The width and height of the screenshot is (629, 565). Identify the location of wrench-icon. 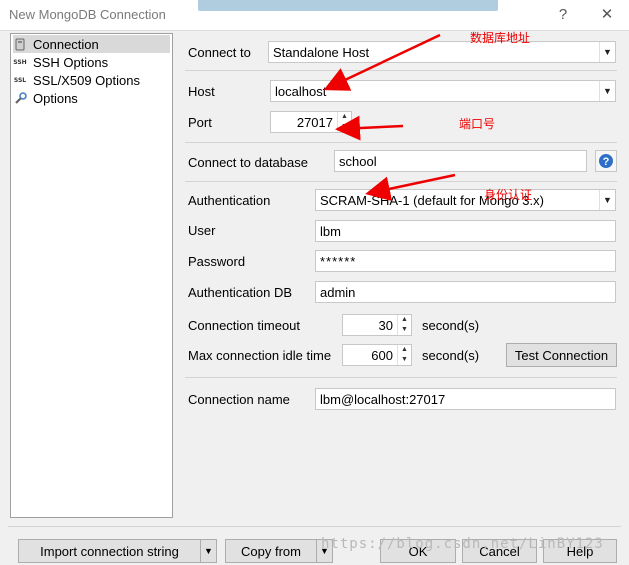
(20, 98).